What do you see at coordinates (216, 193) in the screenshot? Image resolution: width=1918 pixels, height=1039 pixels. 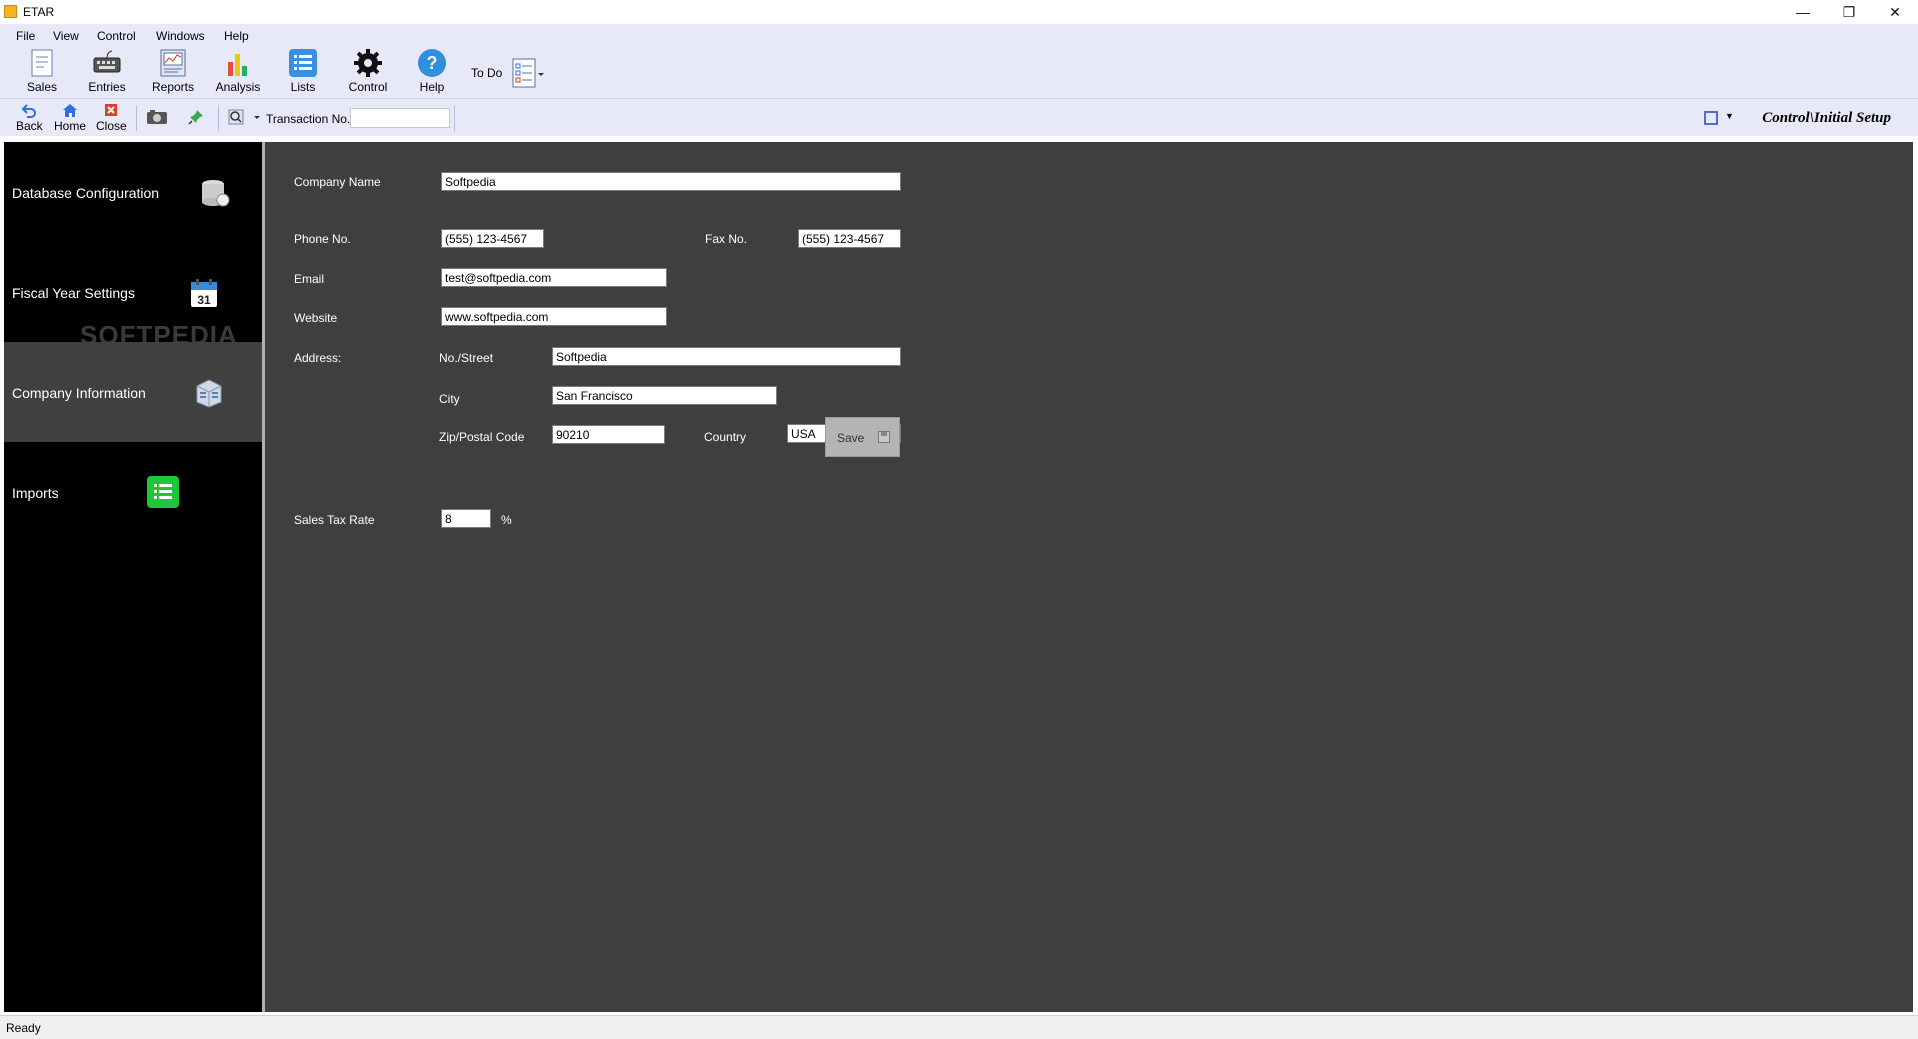 I see `database-icon` at bounding box center [216, 193].